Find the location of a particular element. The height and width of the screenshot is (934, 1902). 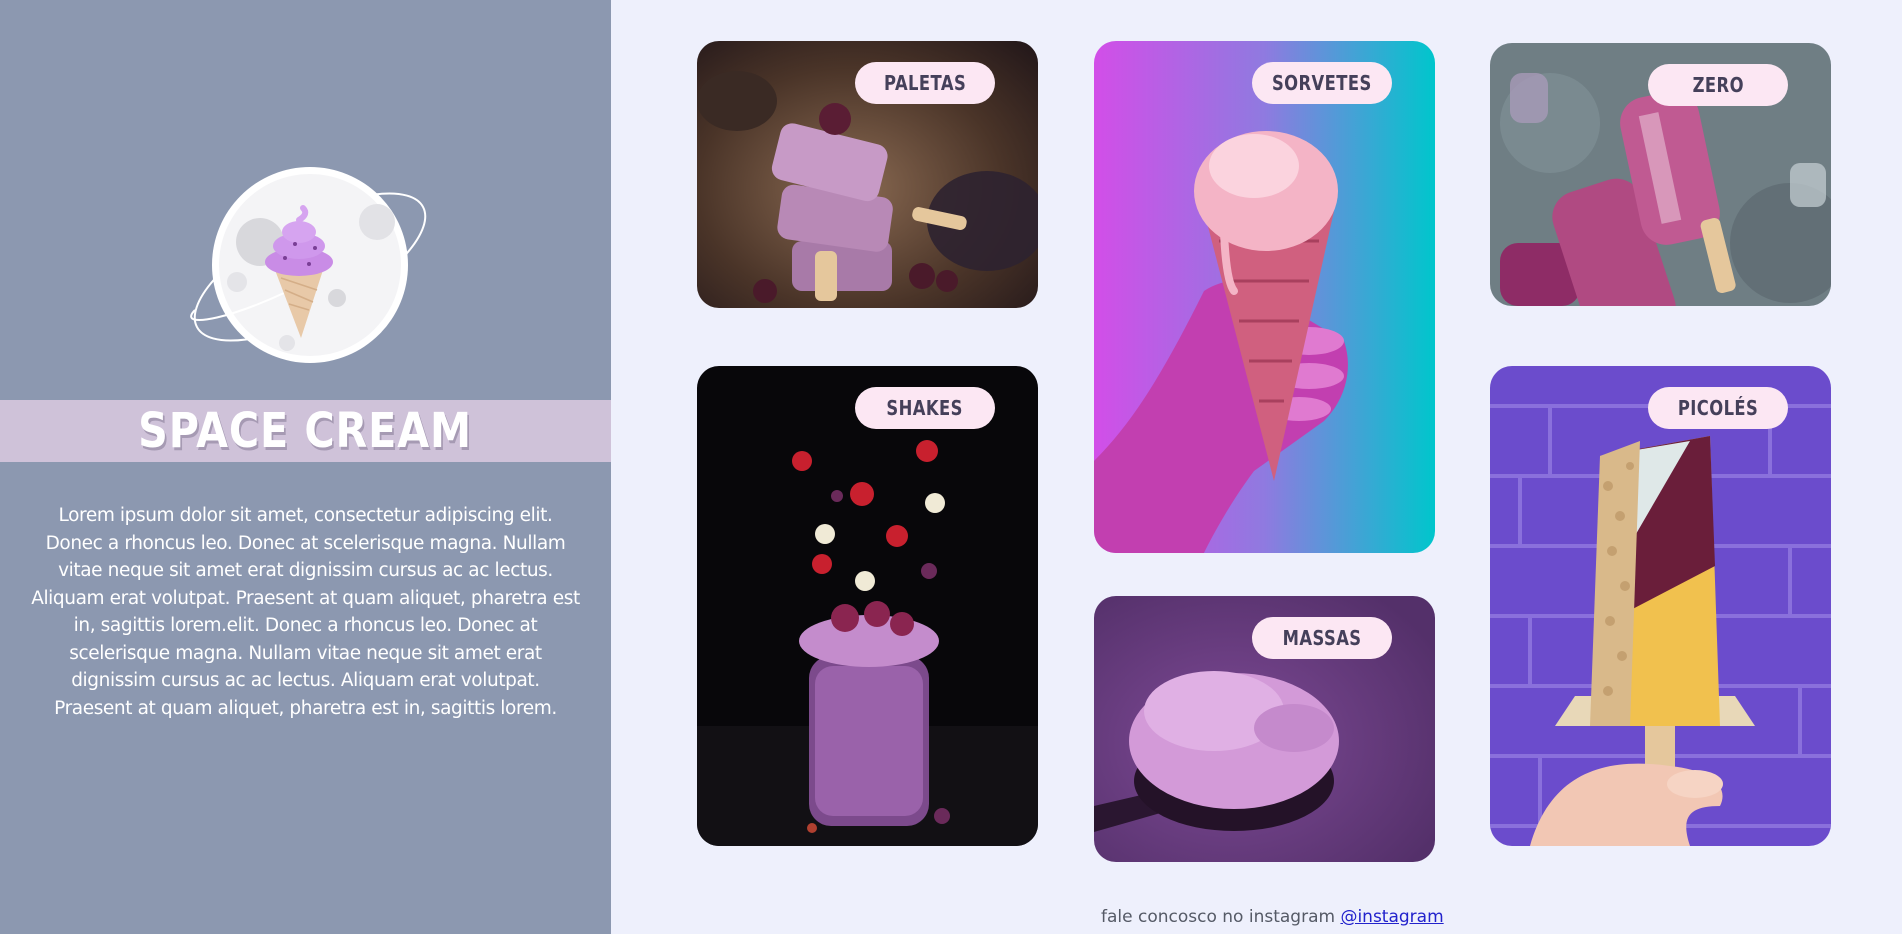

card-label-zero: ZERO is located at coordinates (1718, 85).